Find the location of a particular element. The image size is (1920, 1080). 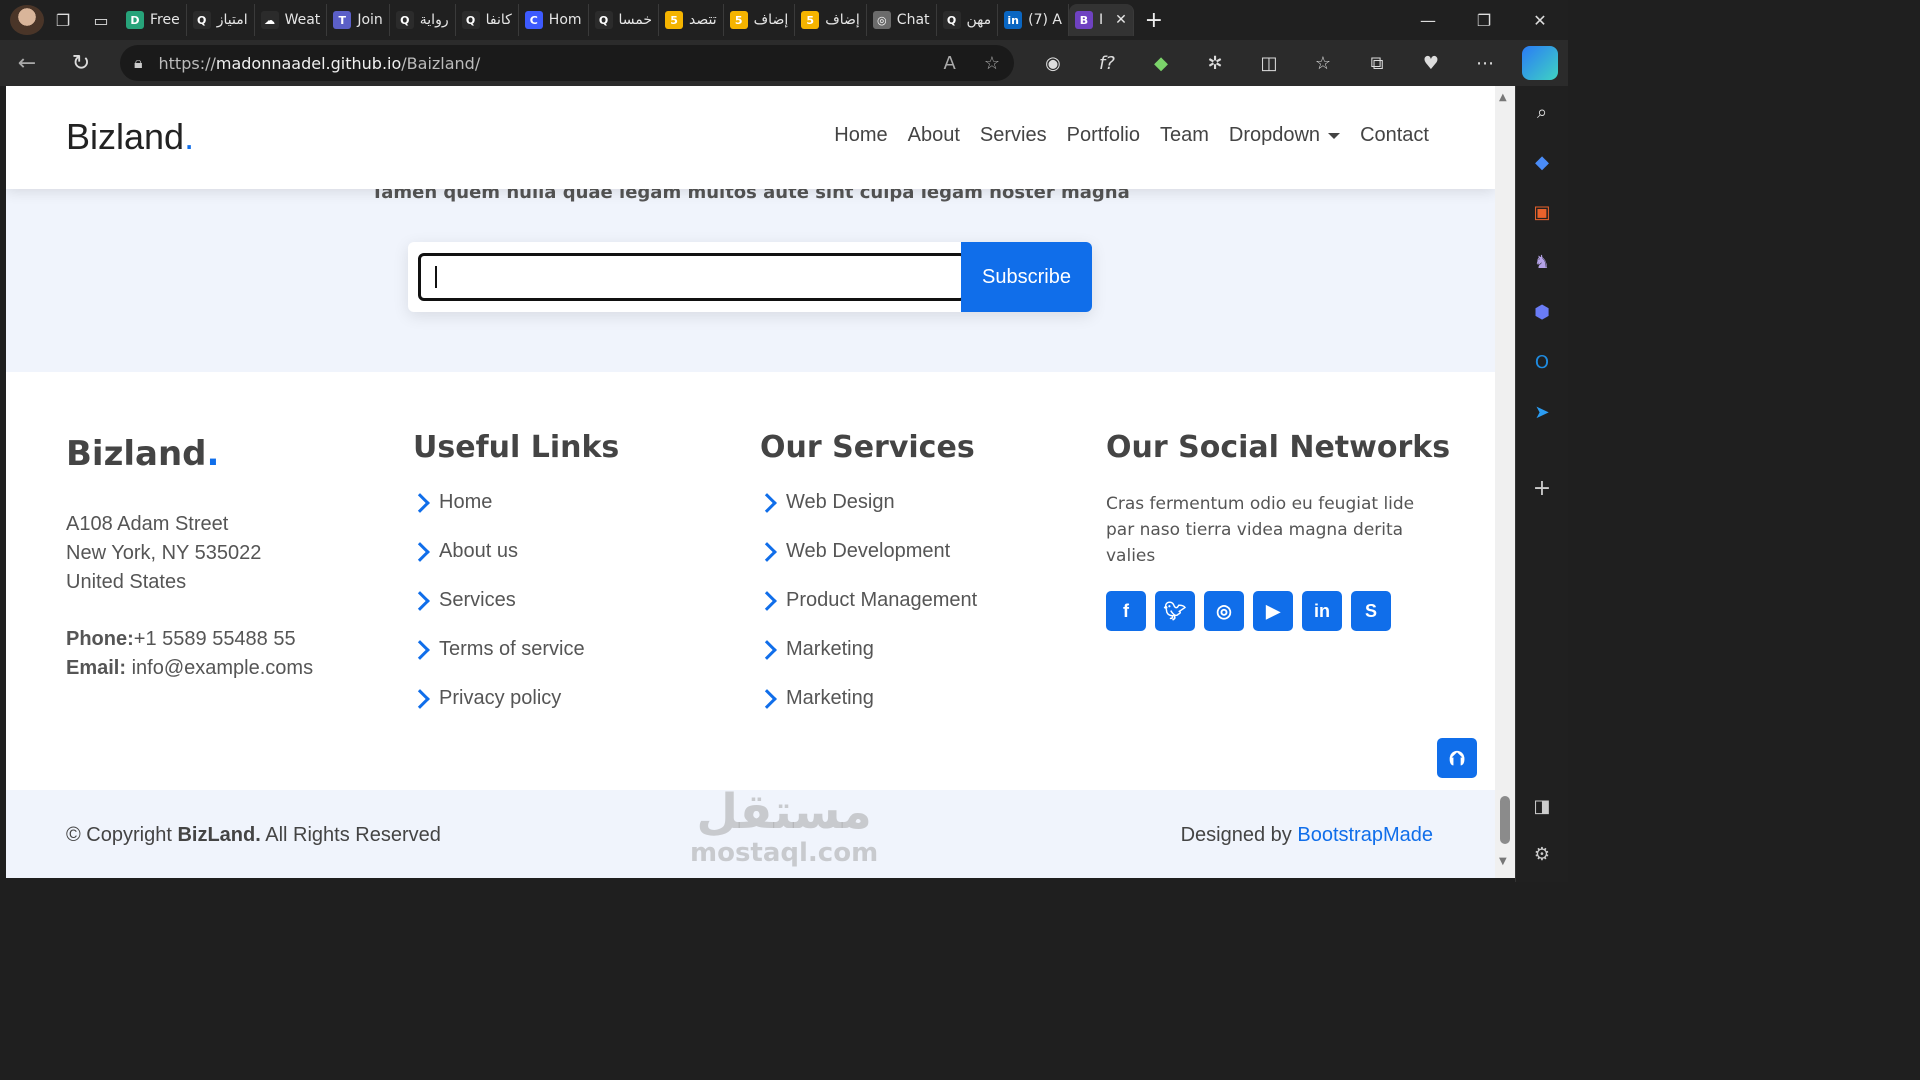

browser-tab: T Join is located at coordinates (358, 20).